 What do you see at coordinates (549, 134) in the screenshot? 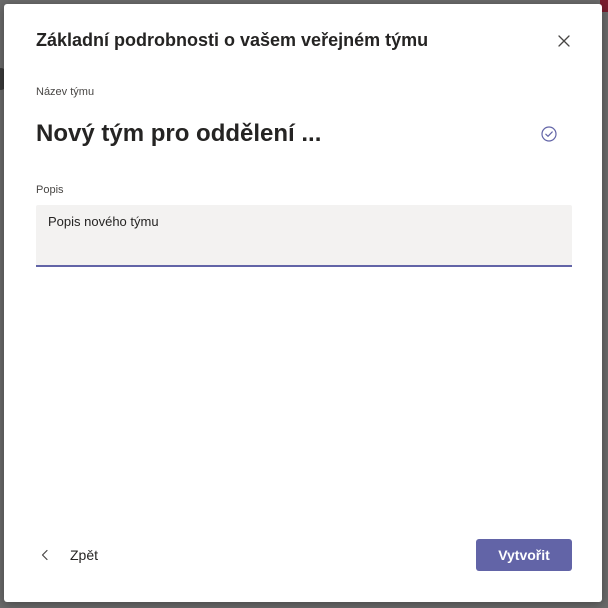
I see `check-circle-icon` at bounding box center [549, 134].